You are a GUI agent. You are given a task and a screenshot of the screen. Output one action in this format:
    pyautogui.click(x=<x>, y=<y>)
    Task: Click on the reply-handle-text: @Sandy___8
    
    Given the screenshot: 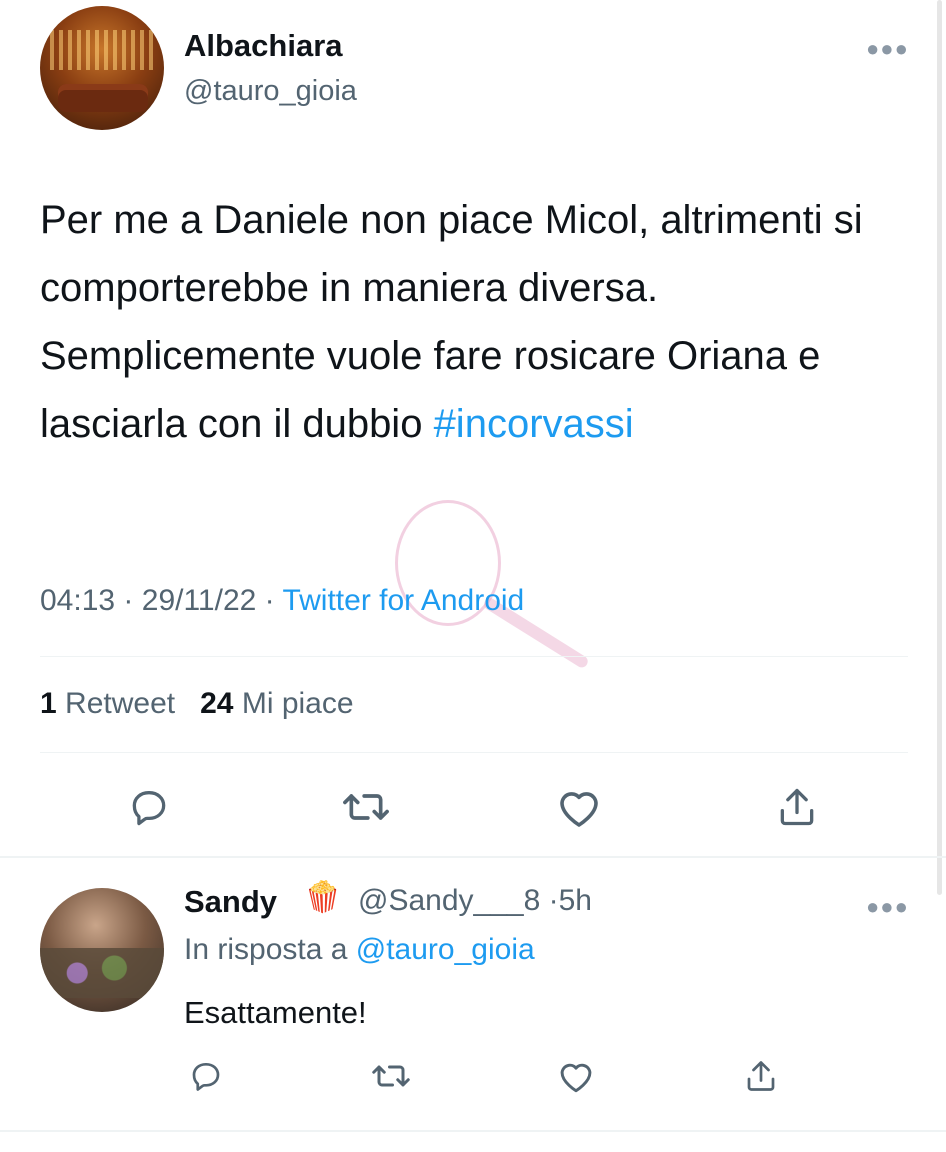 What is the action you would take?
    pyautogui.click(x=449, y=900)
    